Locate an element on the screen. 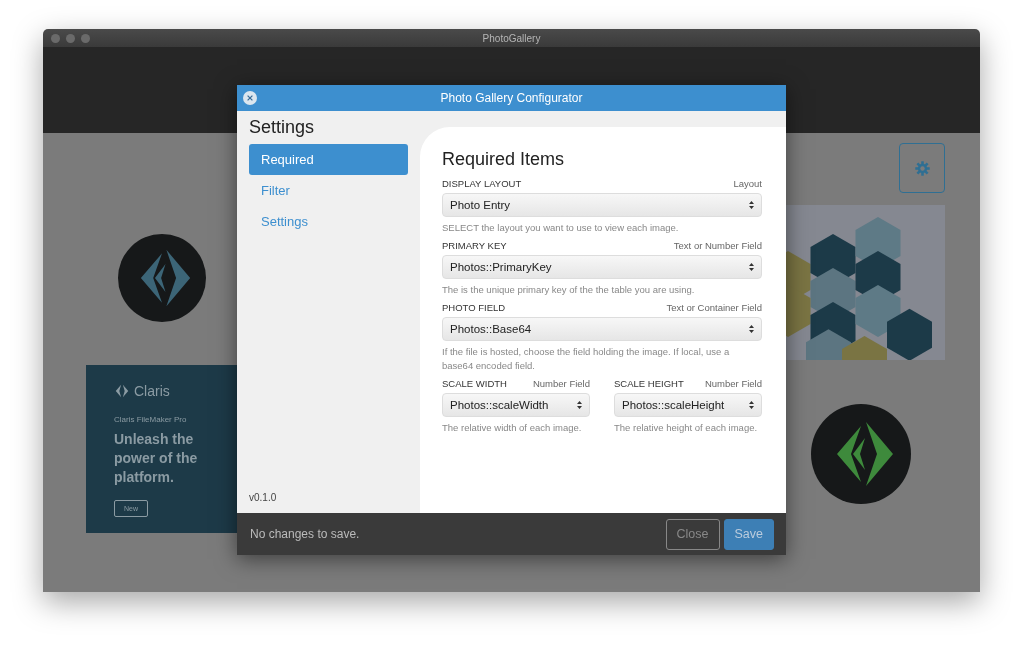 This screenshot has height=650, width=1024. banner-headline: Unleash the power of the platform. is located at coordinates (156, 458).